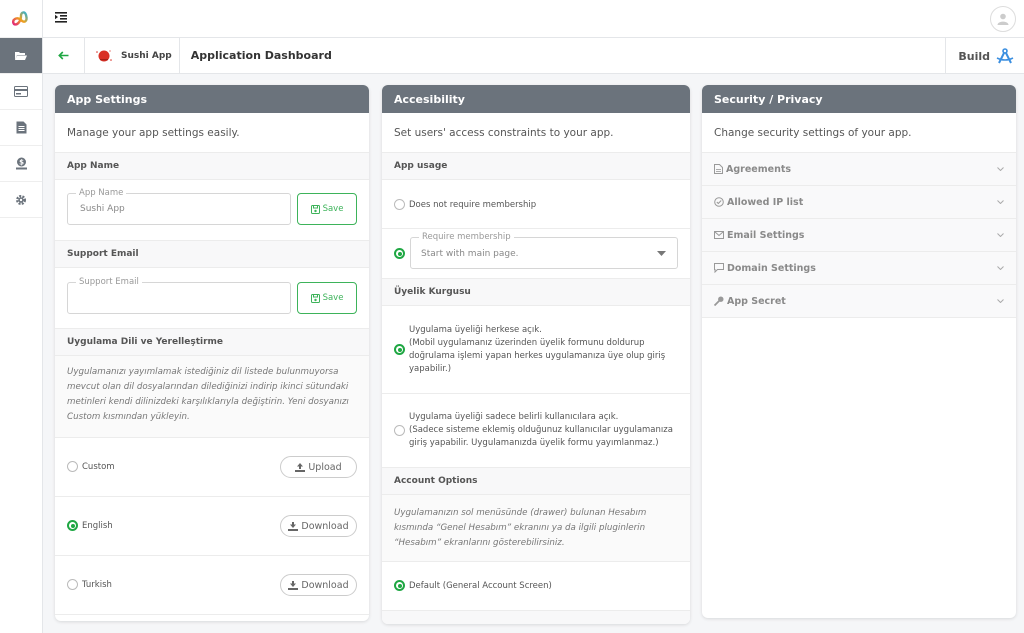 The height and width of the screenshot is (633, 1024). What do you see at coordinates (536, 204) in the screenshot?
I see `no-membership-row: Does not require membership` at bounding box center [536, 204].